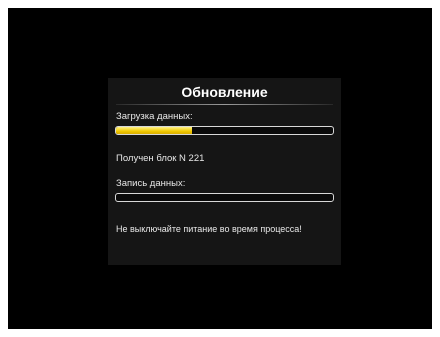  Describe the element at coordinates (160, 158) in the screenshot. I see `status-text: Получен блок N 221` at that location.